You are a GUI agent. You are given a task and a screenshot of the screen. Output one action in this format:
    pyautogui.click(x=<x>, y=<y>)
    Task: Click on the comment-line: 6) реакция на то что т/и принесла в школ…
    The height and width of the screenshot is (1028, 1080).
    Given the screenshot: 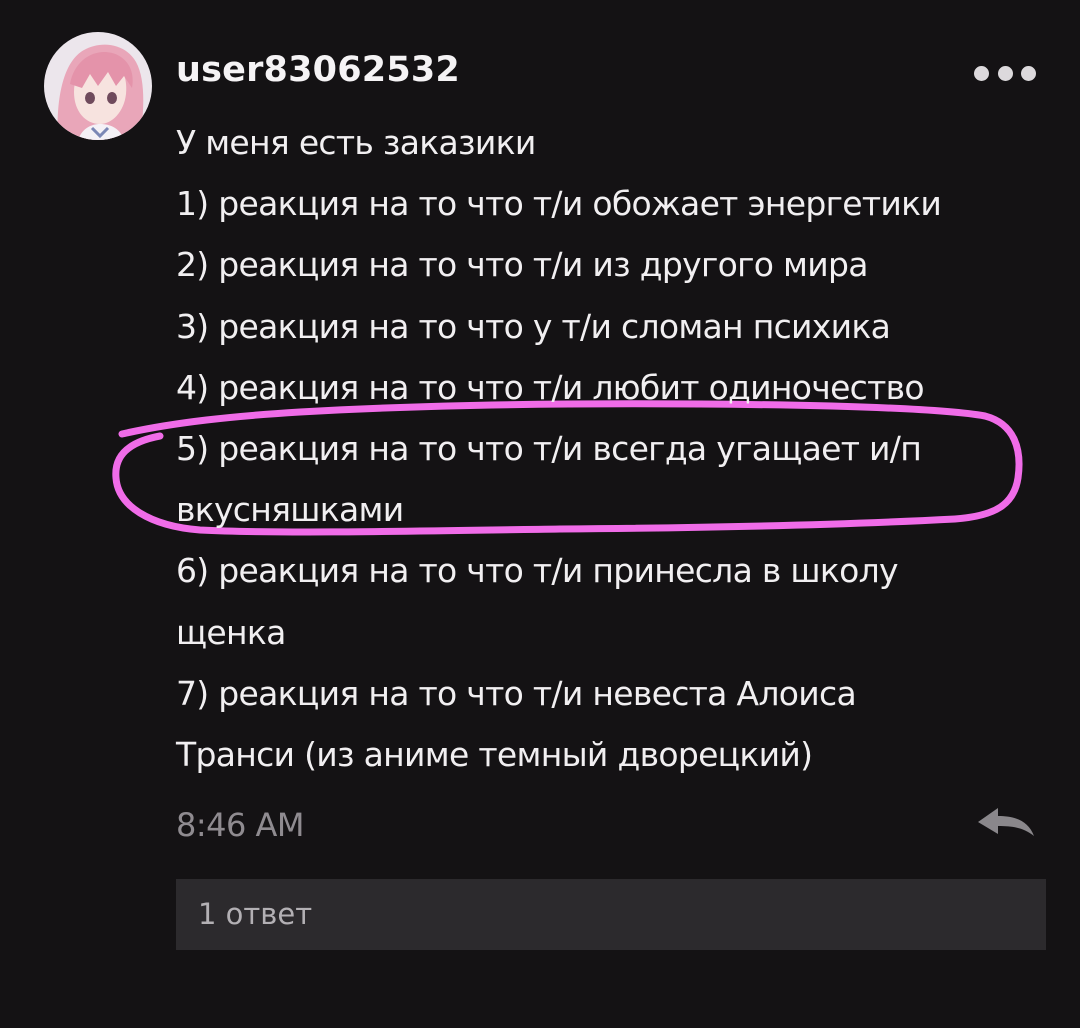 What is the action you would take?
    pyautogui.click(x=537, y=571)
    